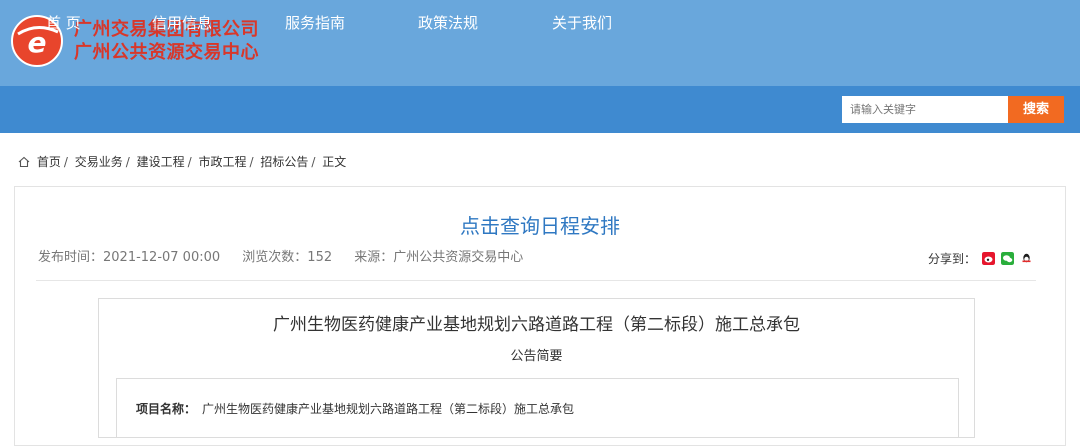 The image size is (1080, 446). What do you see at coordinates (99, 162) in the screenshot?
I see `breadcrumb-item-trading: 交易业务` at bounding box center [99, 162].